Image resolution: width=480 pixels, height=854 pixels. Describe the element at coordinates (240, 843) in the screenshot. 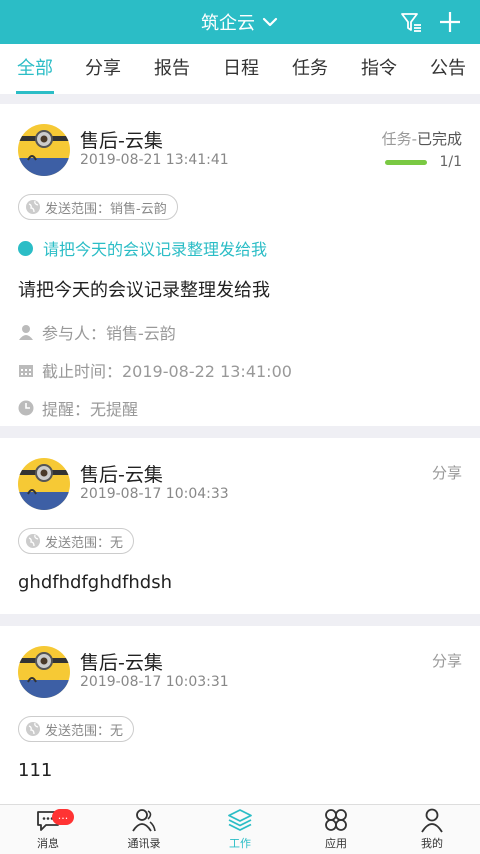

I see `nav-label: 工作` at that location.